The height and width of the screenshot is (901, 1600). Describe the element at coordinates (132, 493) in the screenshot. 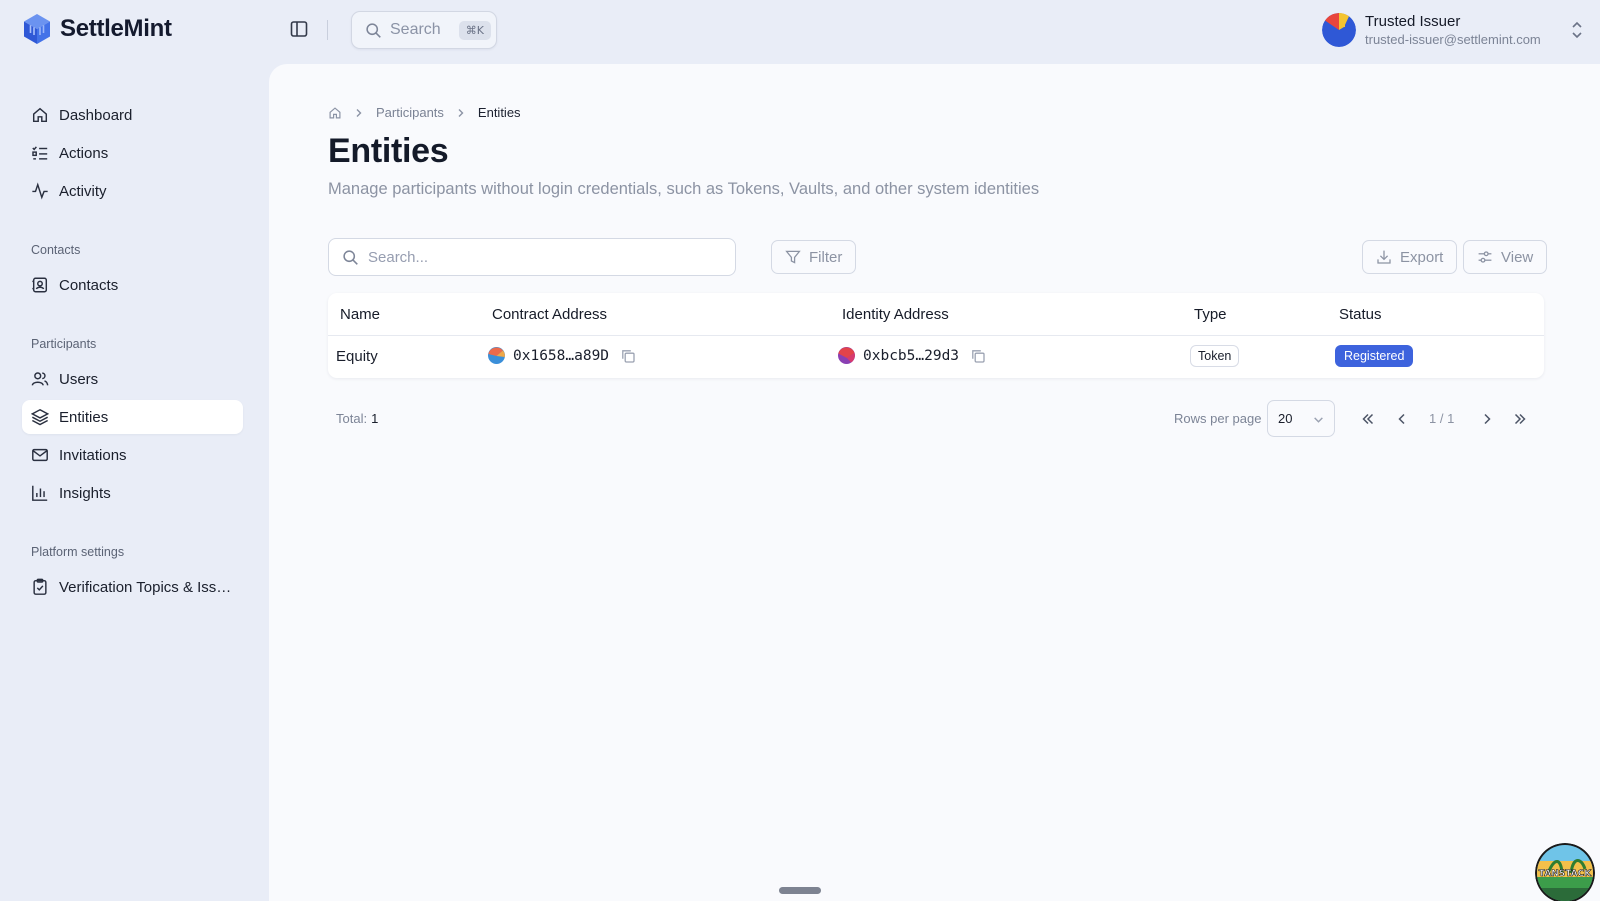

I see `sidebar-item-insights: Insights` at that location.